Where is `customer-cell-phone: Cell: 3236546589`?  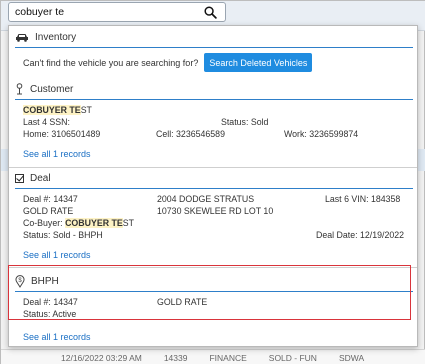
customer-cell-phone: Cell: 3236546589 is located at coordinates (190, 134).